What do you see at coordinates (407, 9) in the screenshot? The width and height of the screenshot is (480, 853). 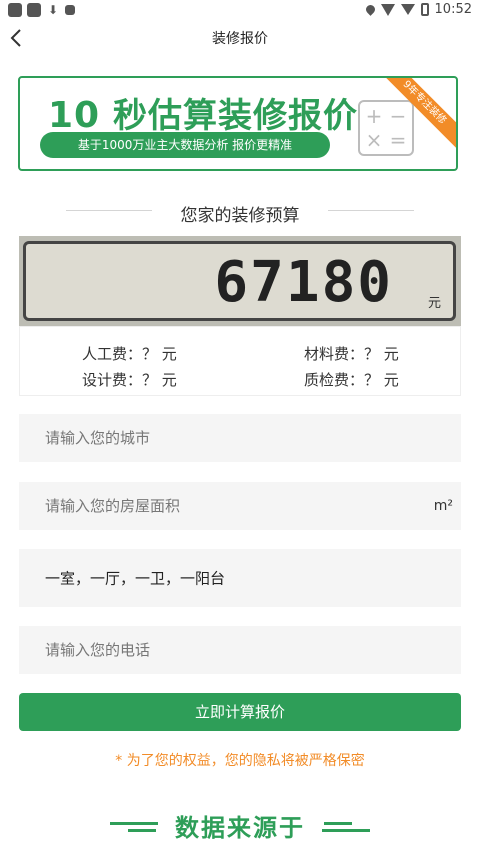 I see `signal-icon` at bounding box center [407, 9].